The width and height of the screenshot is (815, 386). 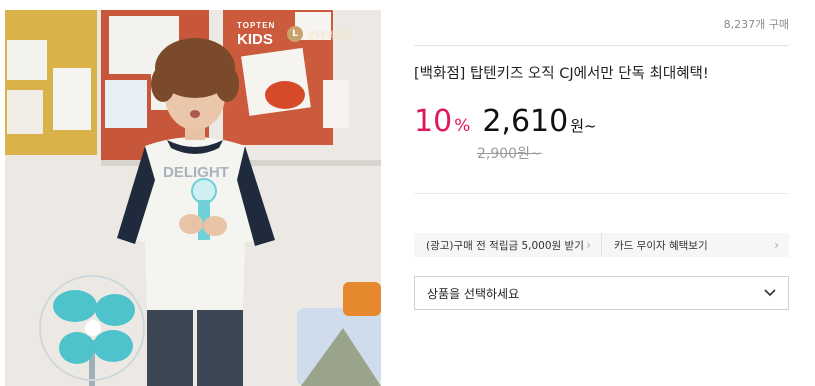 I want to click on brand-logo: TOPTEN KIDS, so click(x=256, y=34).